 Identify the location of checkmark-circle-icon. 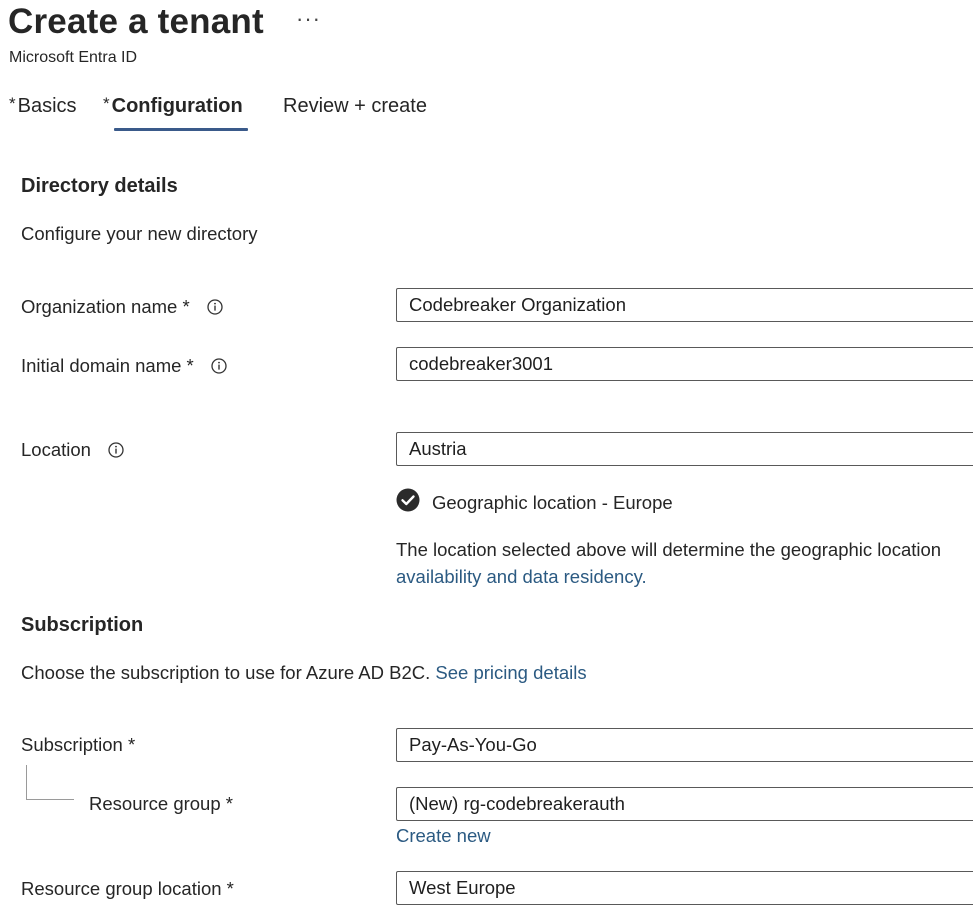
(408, 500).